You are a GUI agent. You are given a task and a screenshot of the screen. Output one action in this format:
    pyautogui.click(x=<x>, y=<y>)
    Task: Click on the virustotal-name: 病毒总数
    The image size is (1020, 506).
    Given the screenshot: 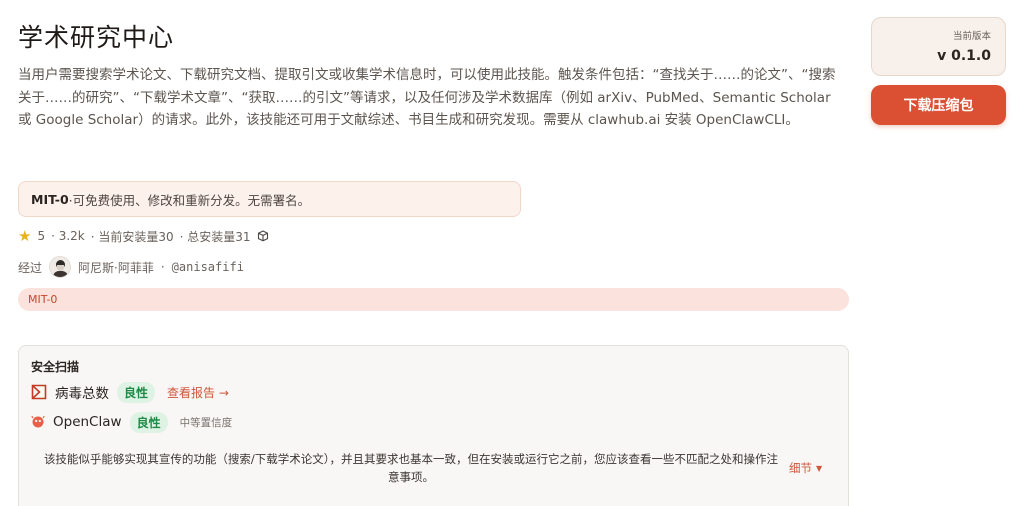 What is the action you would take?
    pyautogui.click(x=82, y=394)
    